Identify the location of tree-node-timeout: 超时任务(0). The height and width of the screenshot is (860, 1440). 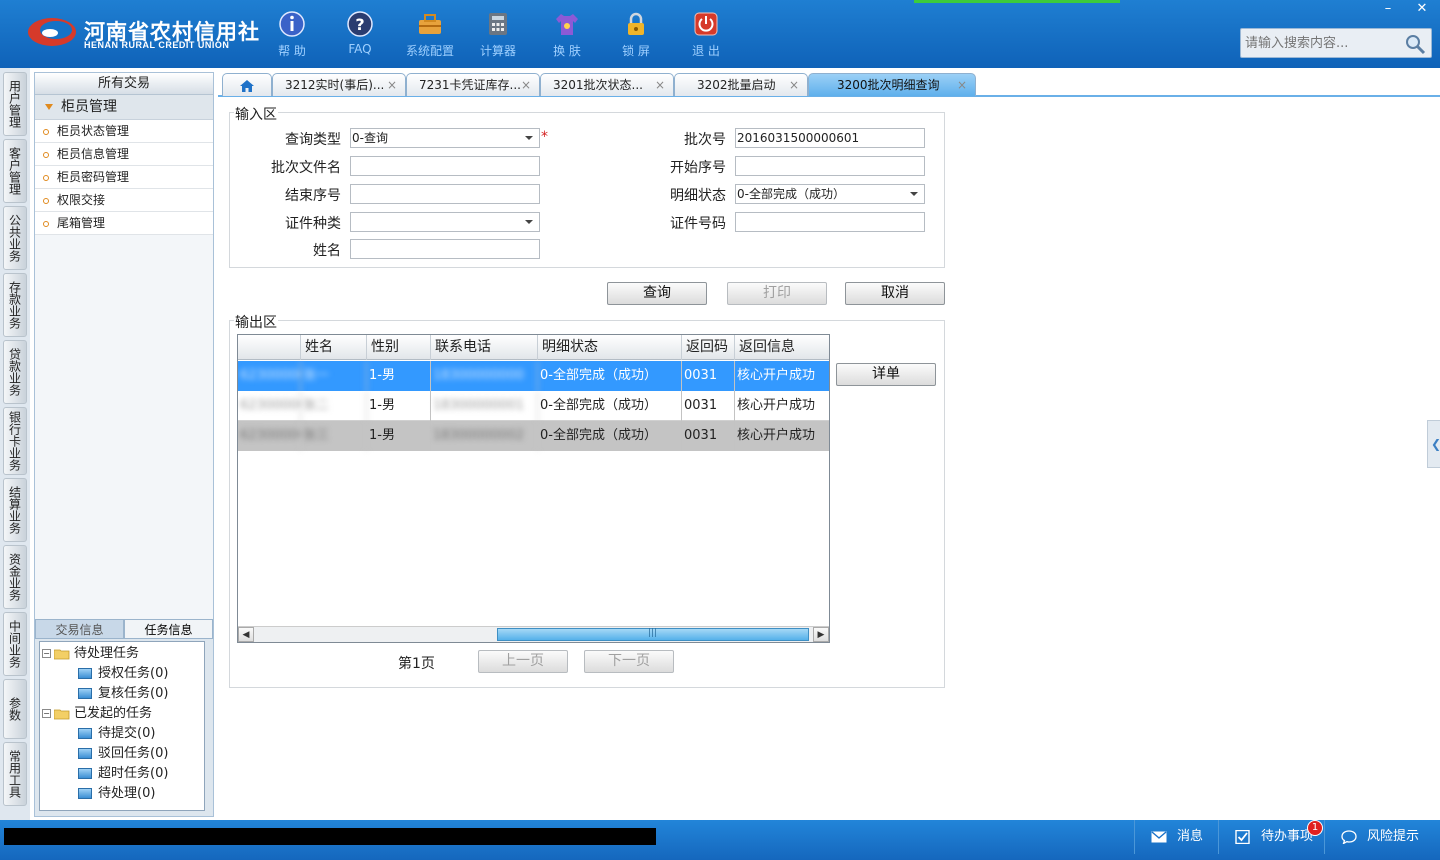
(122, 774).